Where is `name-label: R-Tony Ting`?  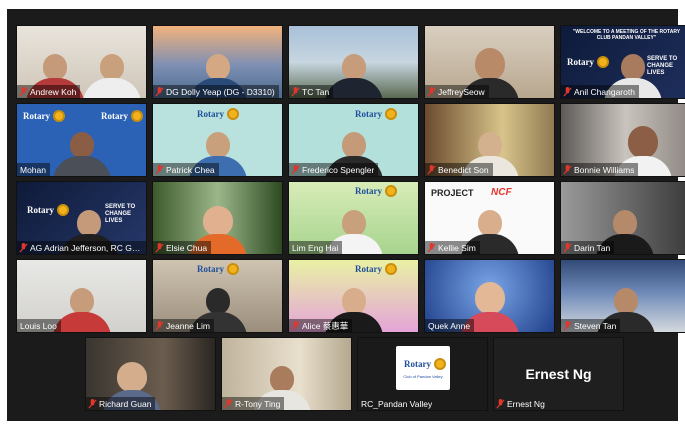 name-label: R-Tony Ting is located at coordinates (253, 403).